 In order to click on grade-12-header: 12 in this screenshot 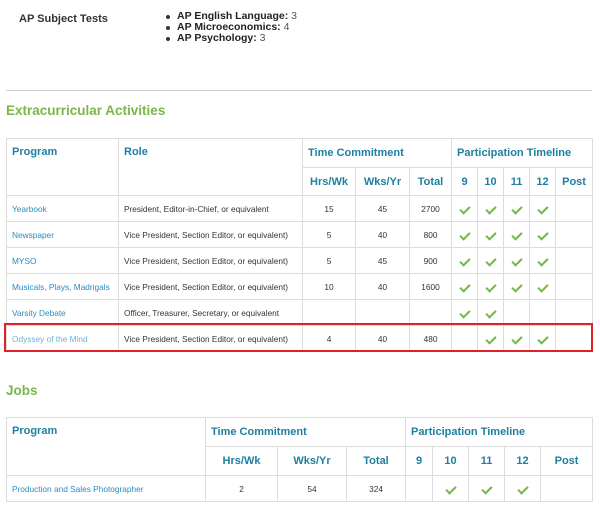, I will do `click(523, 461)`.